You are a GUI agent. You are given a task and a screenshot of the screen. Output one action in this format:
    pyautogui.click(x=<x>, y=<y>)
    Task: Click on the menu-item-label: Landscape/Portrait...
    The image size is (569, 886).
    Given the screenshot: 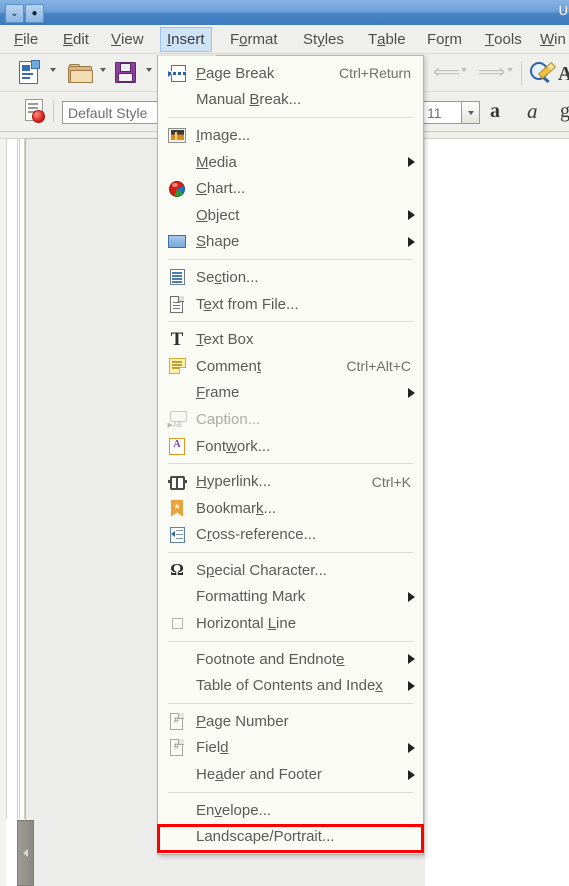 What is the action you would take?
    pyautogui.click(x=265, y=837)
    